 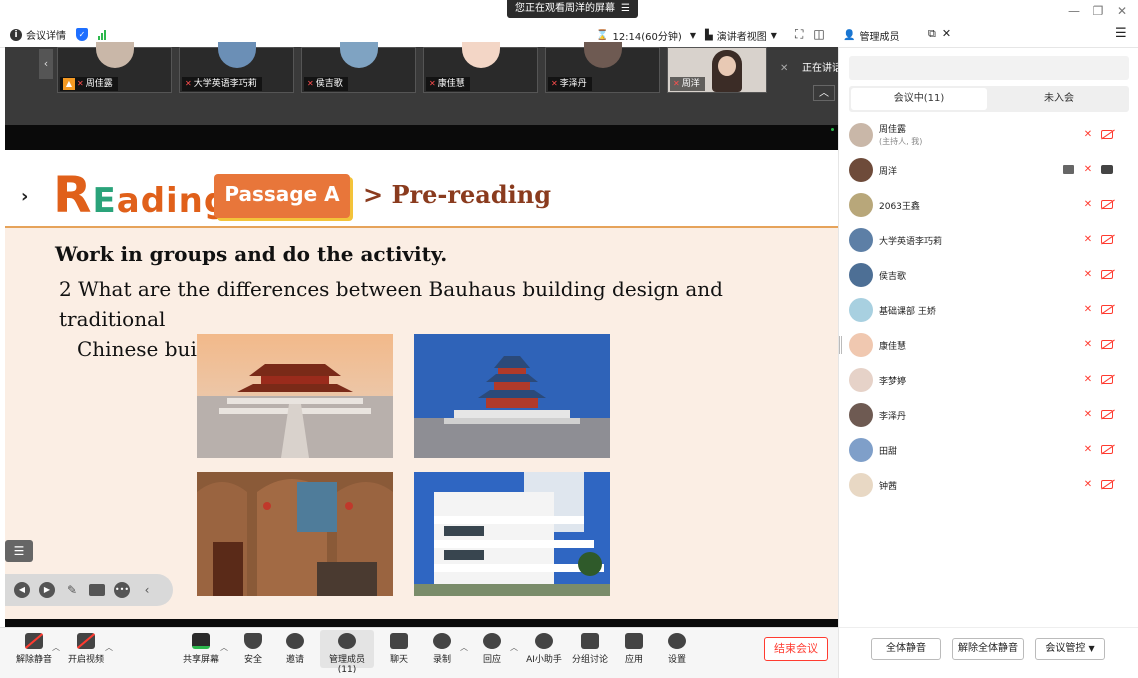 What do you see at coordinates (988, 275) in the screenshot?
I see `participant-row: 侯吉歌 ✕` at bounding box center [988, 275].